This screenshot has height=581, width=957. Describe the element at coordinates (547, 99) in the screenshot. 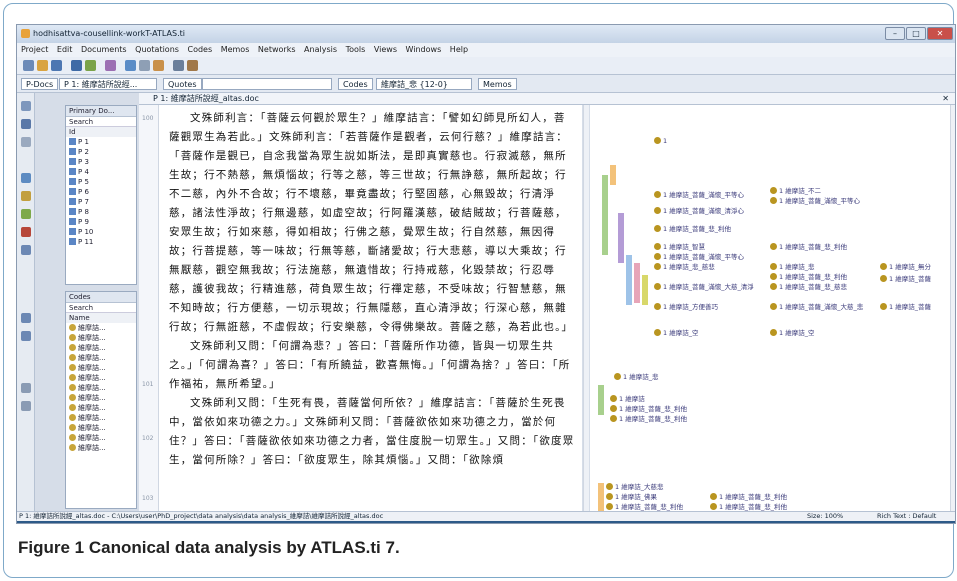

I see `document-tab: P 1: 維摩詰所說經_altas.doc ✕` at that location.